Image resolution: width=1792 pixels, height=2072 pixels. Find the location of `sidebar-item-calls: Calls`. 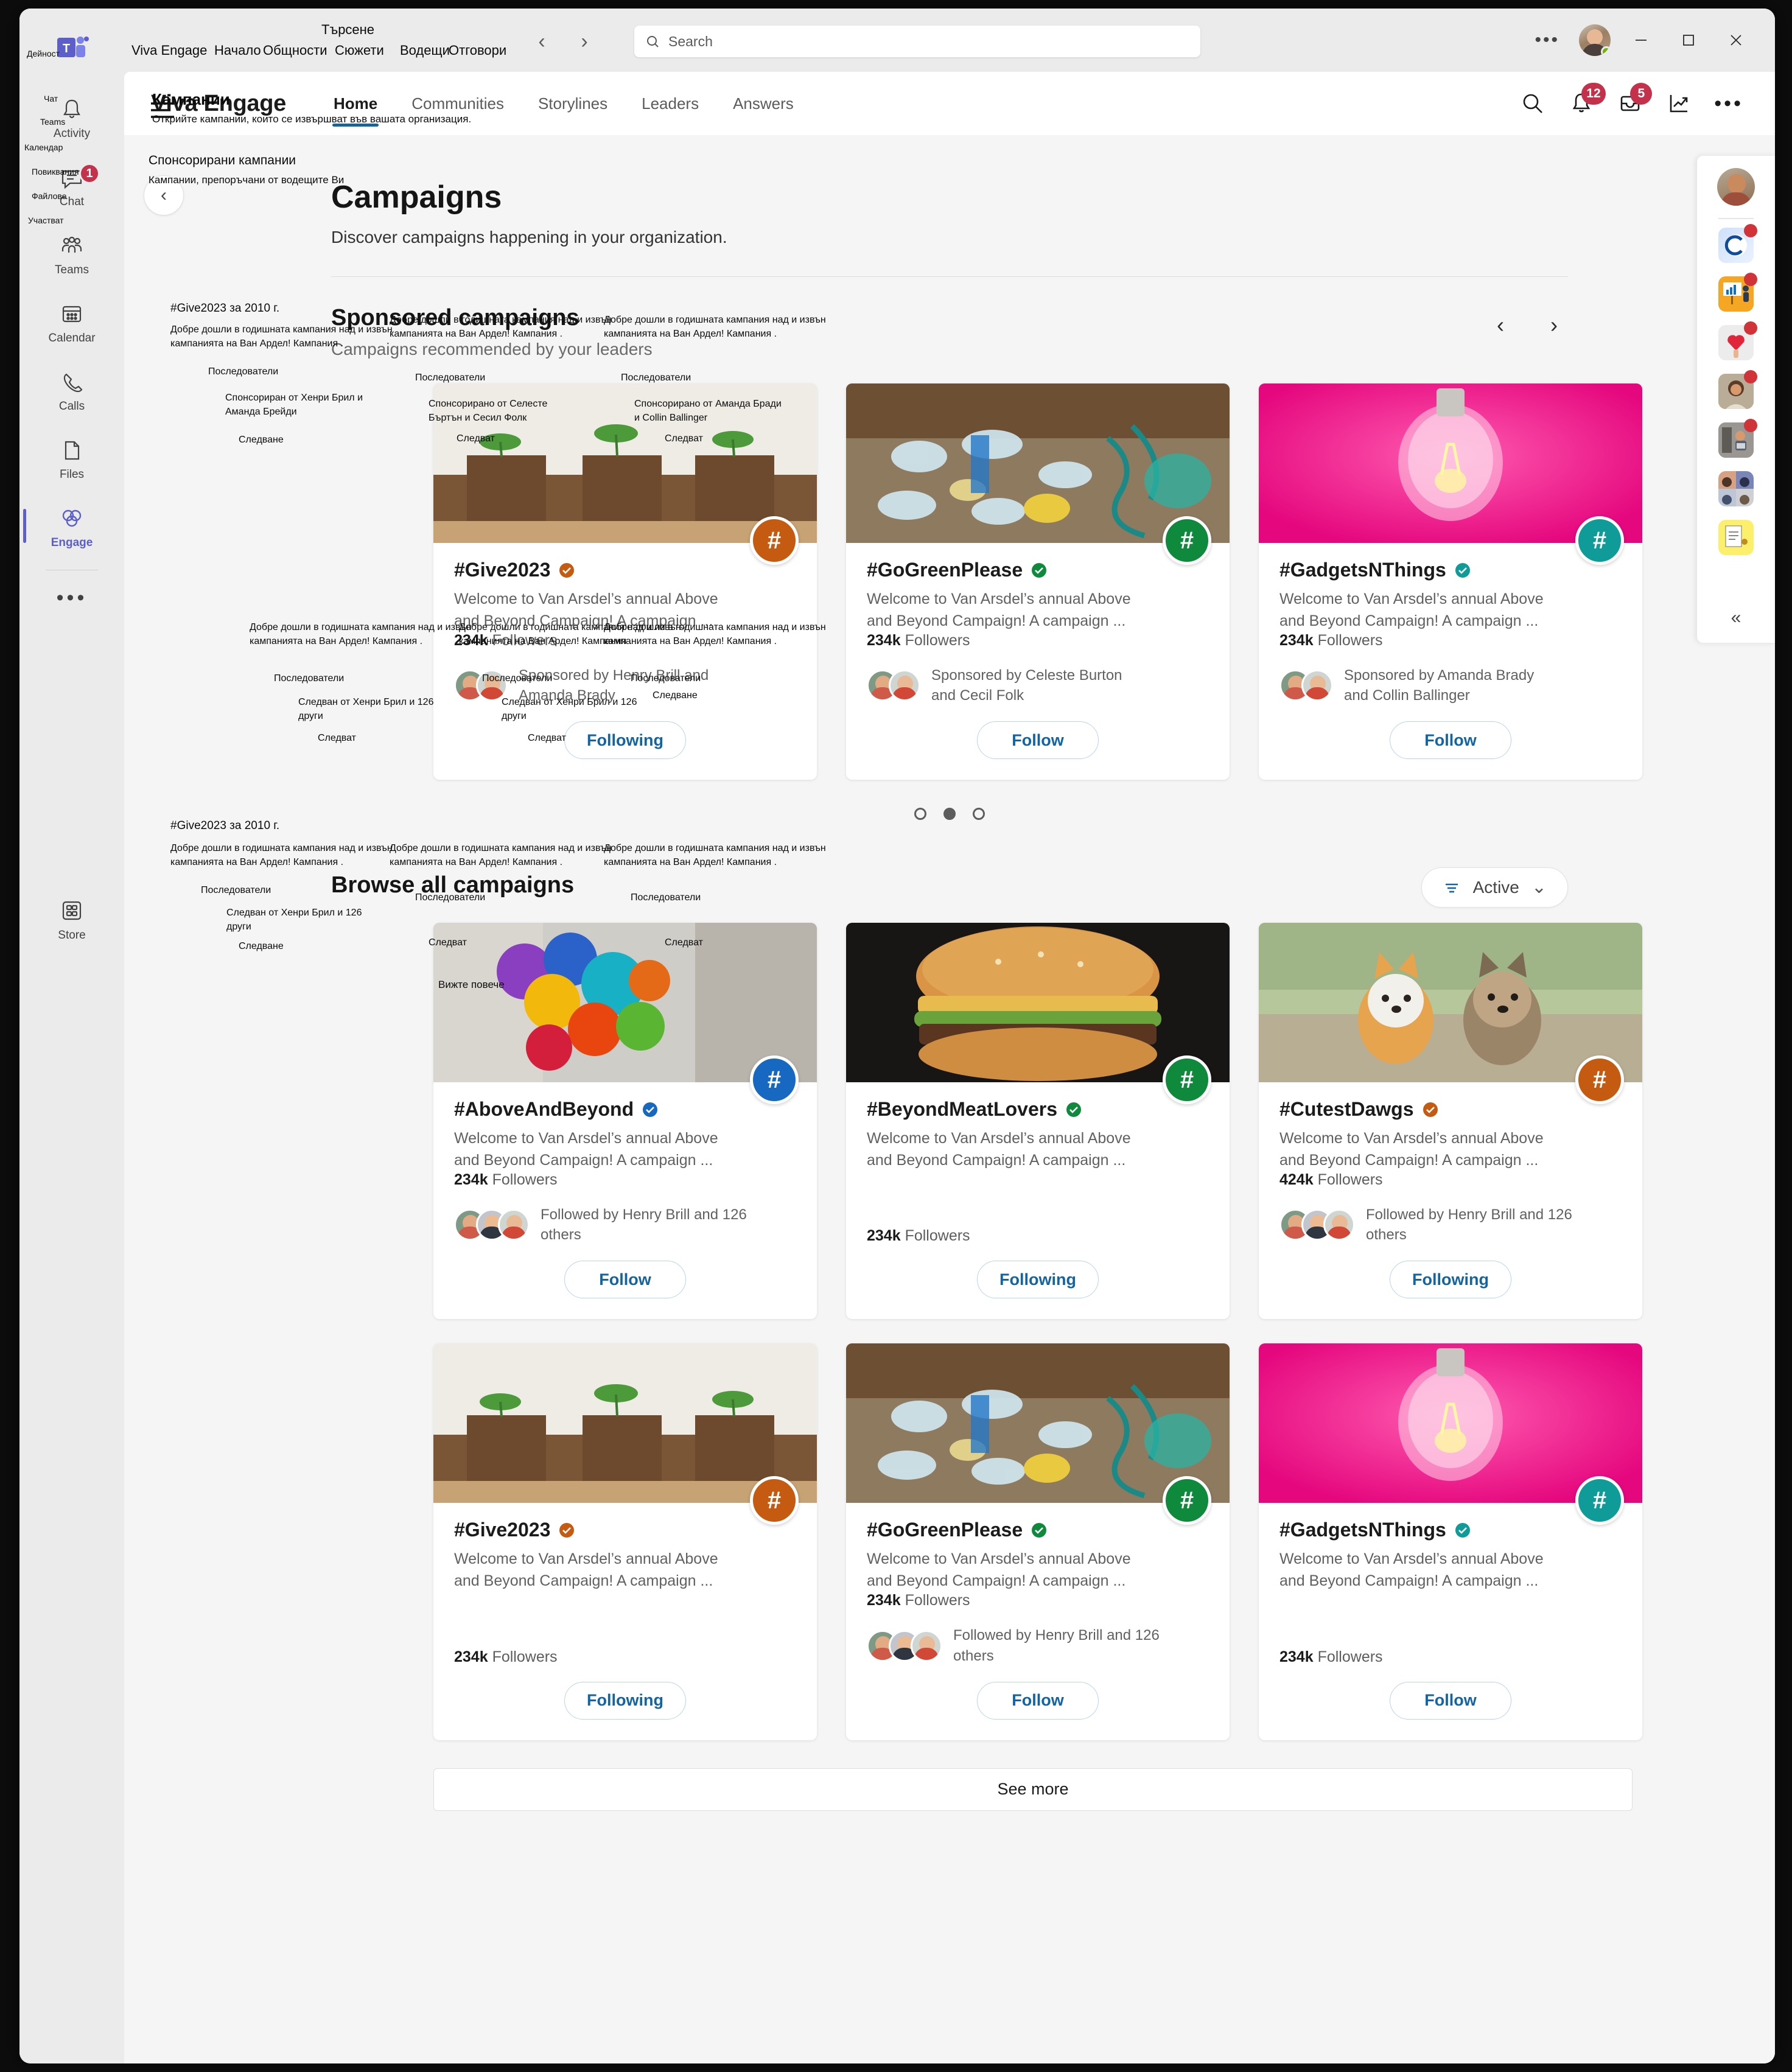

sidebar-item-calls: Calls is located at coordinates (71, 391).